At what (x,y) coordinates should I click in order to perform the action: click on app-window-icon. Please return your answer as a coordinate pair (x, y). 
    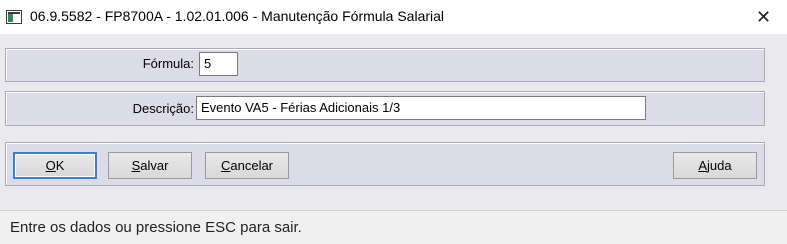
    Looking at the image, I should click on (14, 17).